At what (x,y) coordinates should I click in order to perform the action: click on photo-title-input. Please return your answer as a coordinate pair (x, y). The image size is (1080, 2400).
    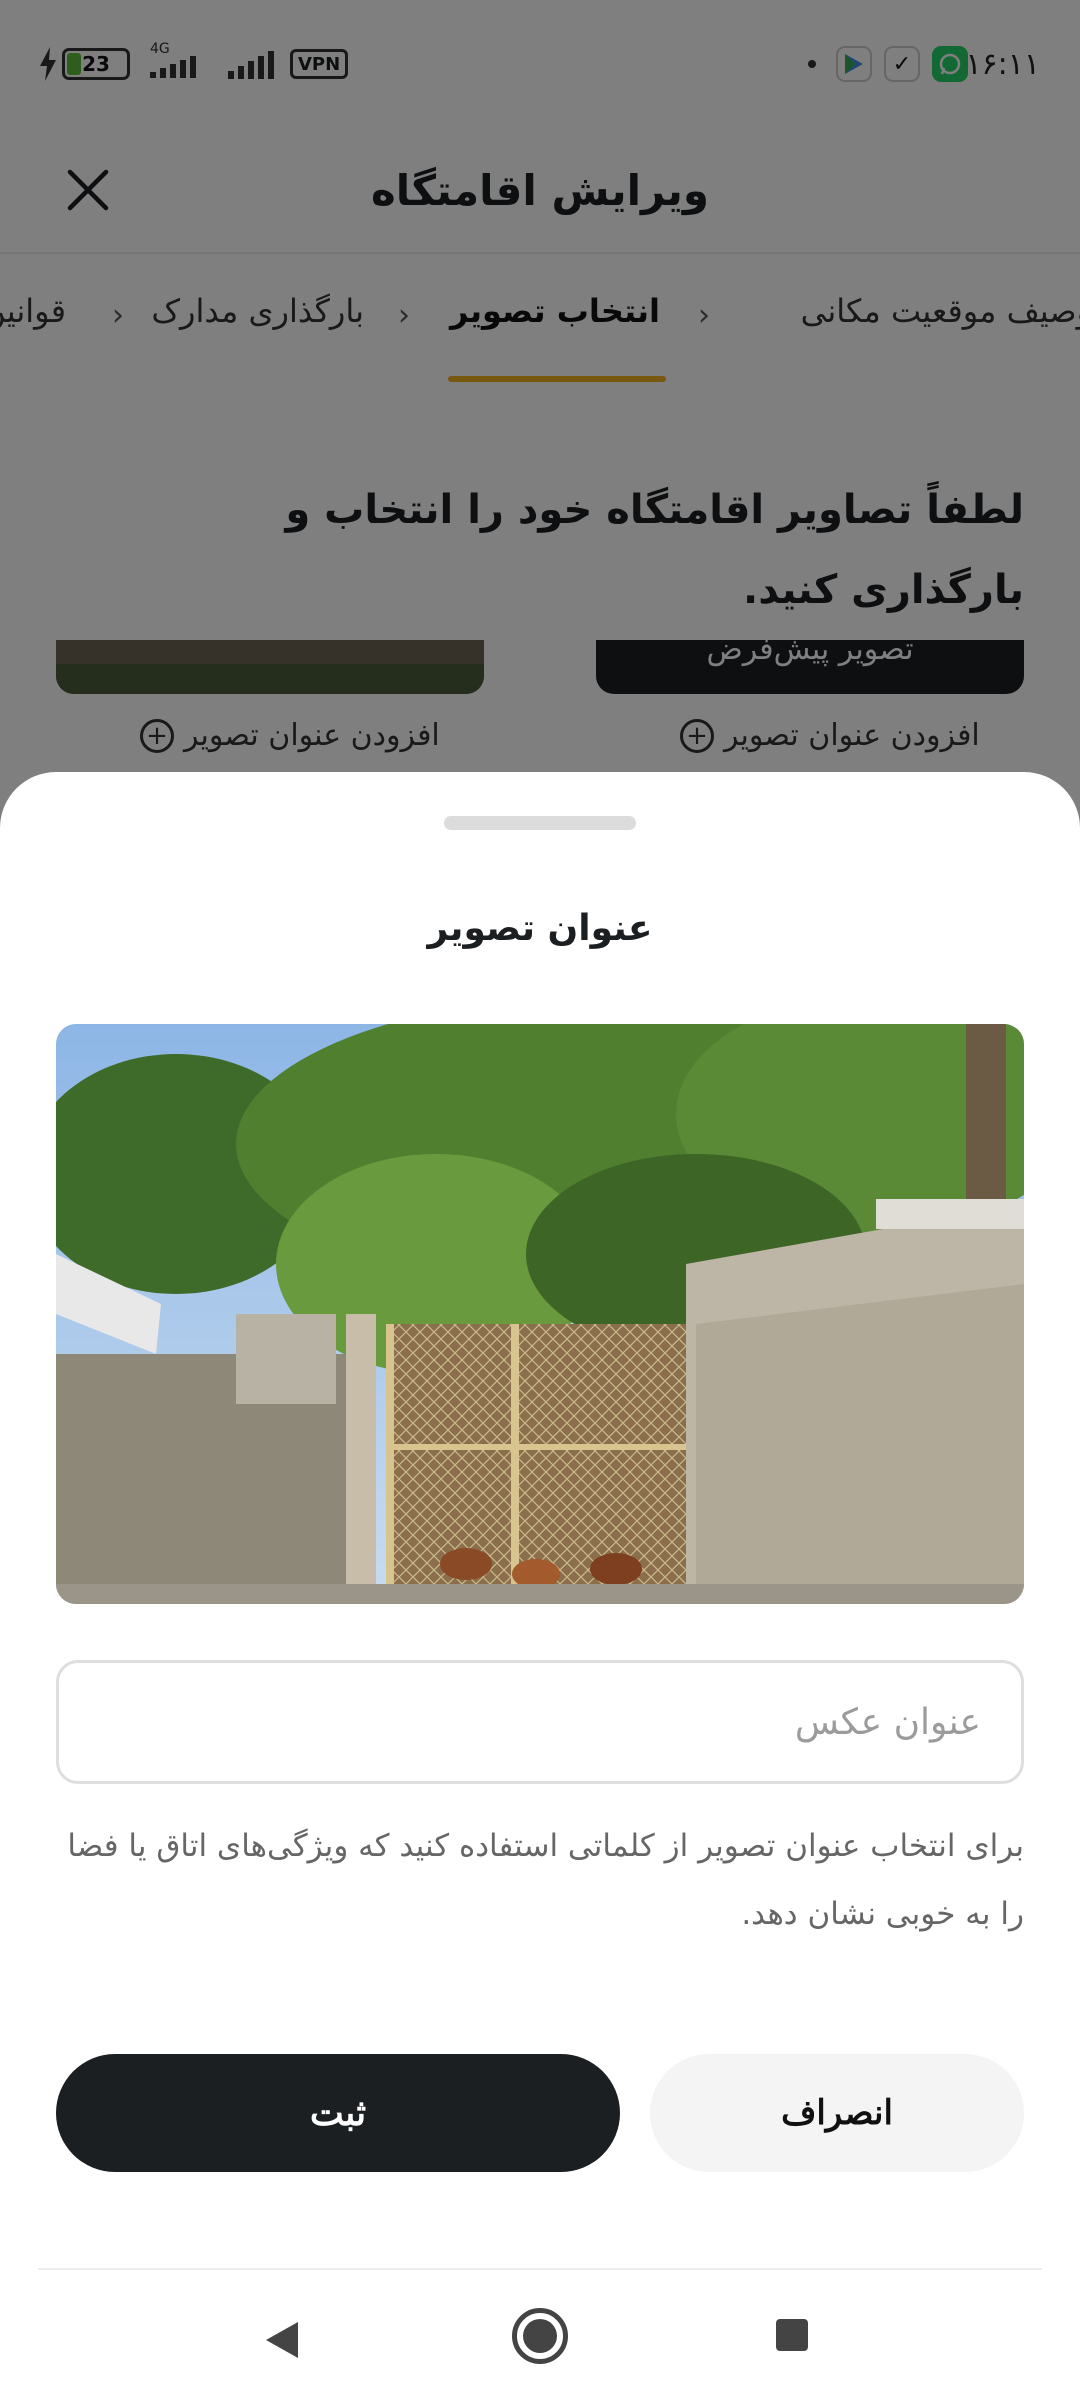
    Looking at the image, I should click on (540, 1722).